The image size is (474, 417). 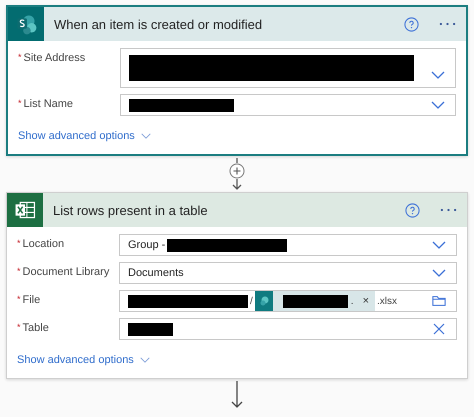 What do you see at coordinates (251, 301) in the screenshot?
I see `field-value: /` at bounding box center [251, 301].